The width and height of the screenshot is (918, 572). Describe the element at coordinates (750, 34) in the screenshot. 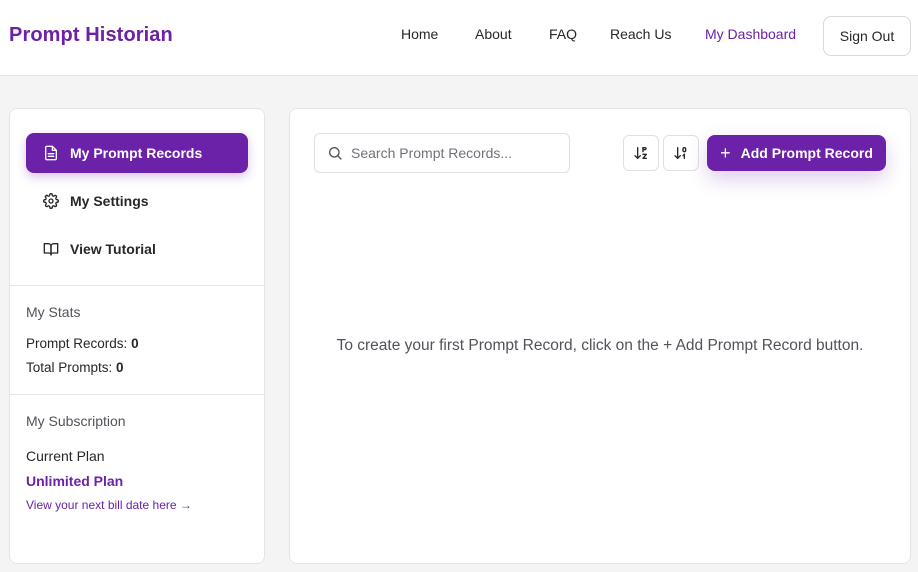

I see `nav-my-dashboard: My Dashboard` at that location.